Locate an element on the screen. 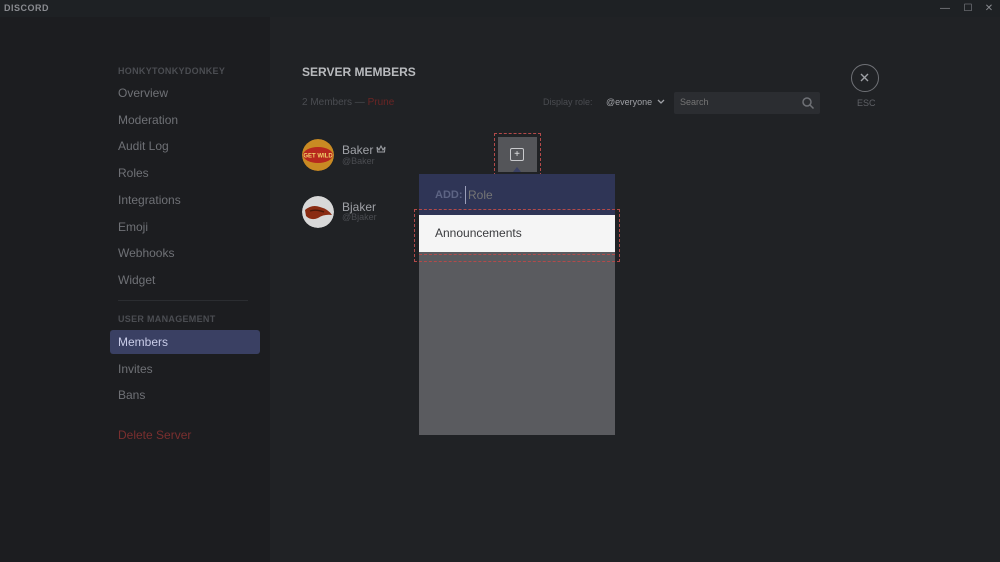 This screenshot has height=562, width=1000. sidebar-item-integrations: Integrations is located at coordinates (185, 200).